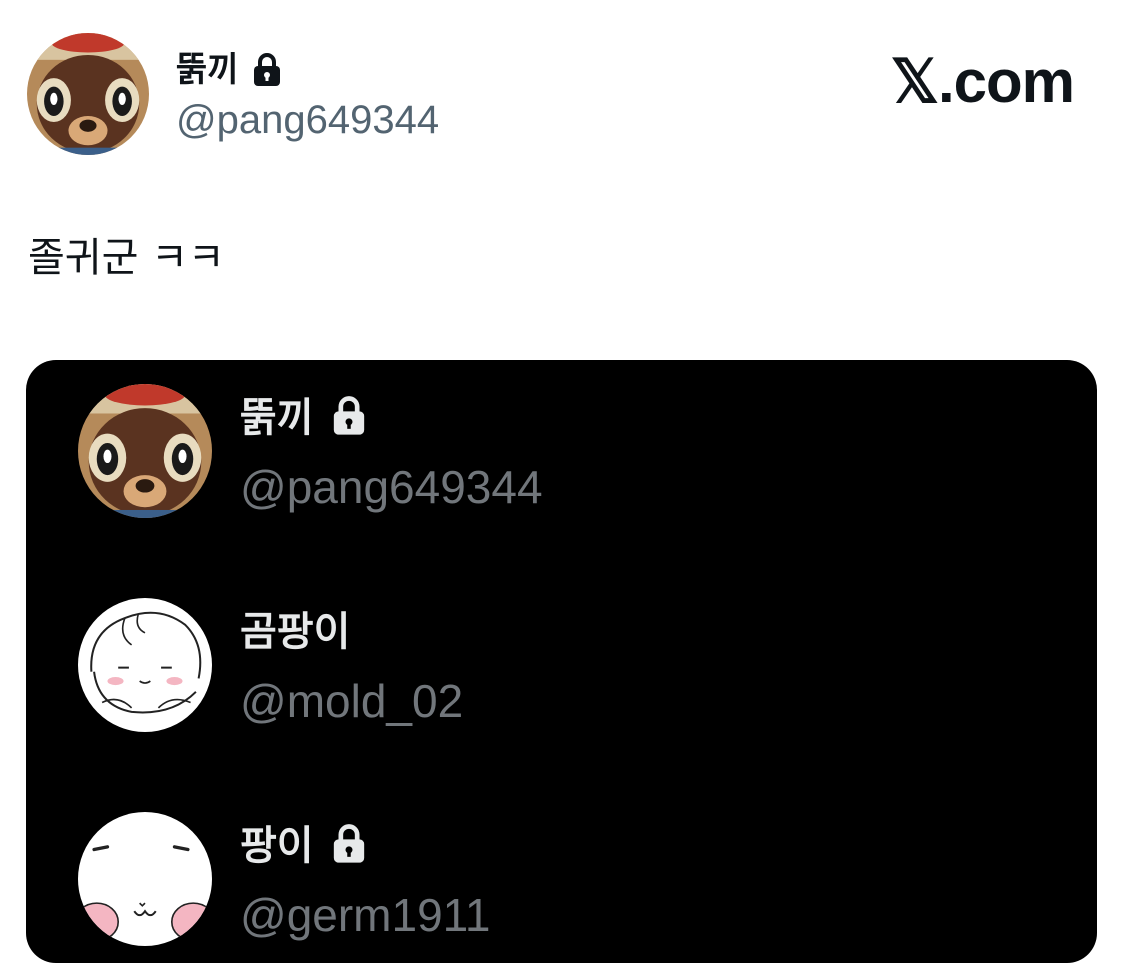 This screenshot has height=972, width=1124. What do you see at coordinates (568, 665) in the screenshot?
I see `account-list-item: 곰팡이 @mold_02` at bounding box center [568, 665].